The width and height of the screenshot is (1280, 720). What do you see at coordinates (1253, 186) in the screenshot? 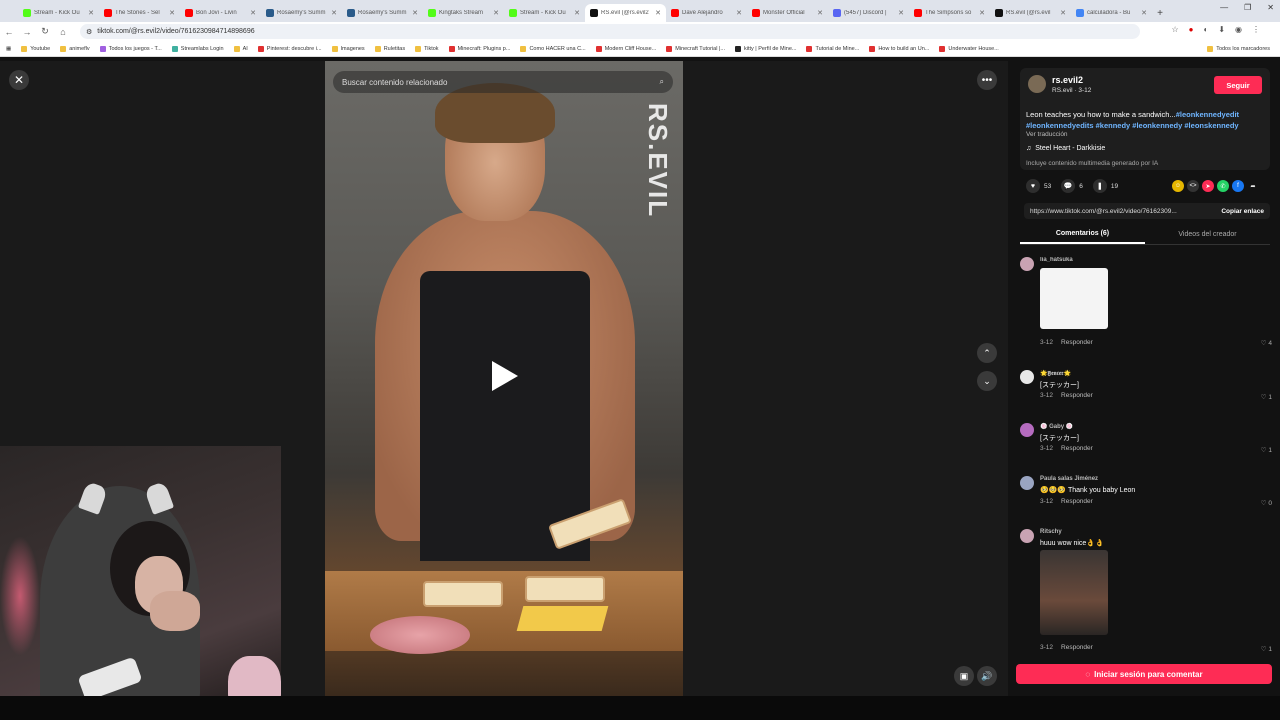
I see `share-arrow-icon: ➦` at bounding box center [1253, 186].